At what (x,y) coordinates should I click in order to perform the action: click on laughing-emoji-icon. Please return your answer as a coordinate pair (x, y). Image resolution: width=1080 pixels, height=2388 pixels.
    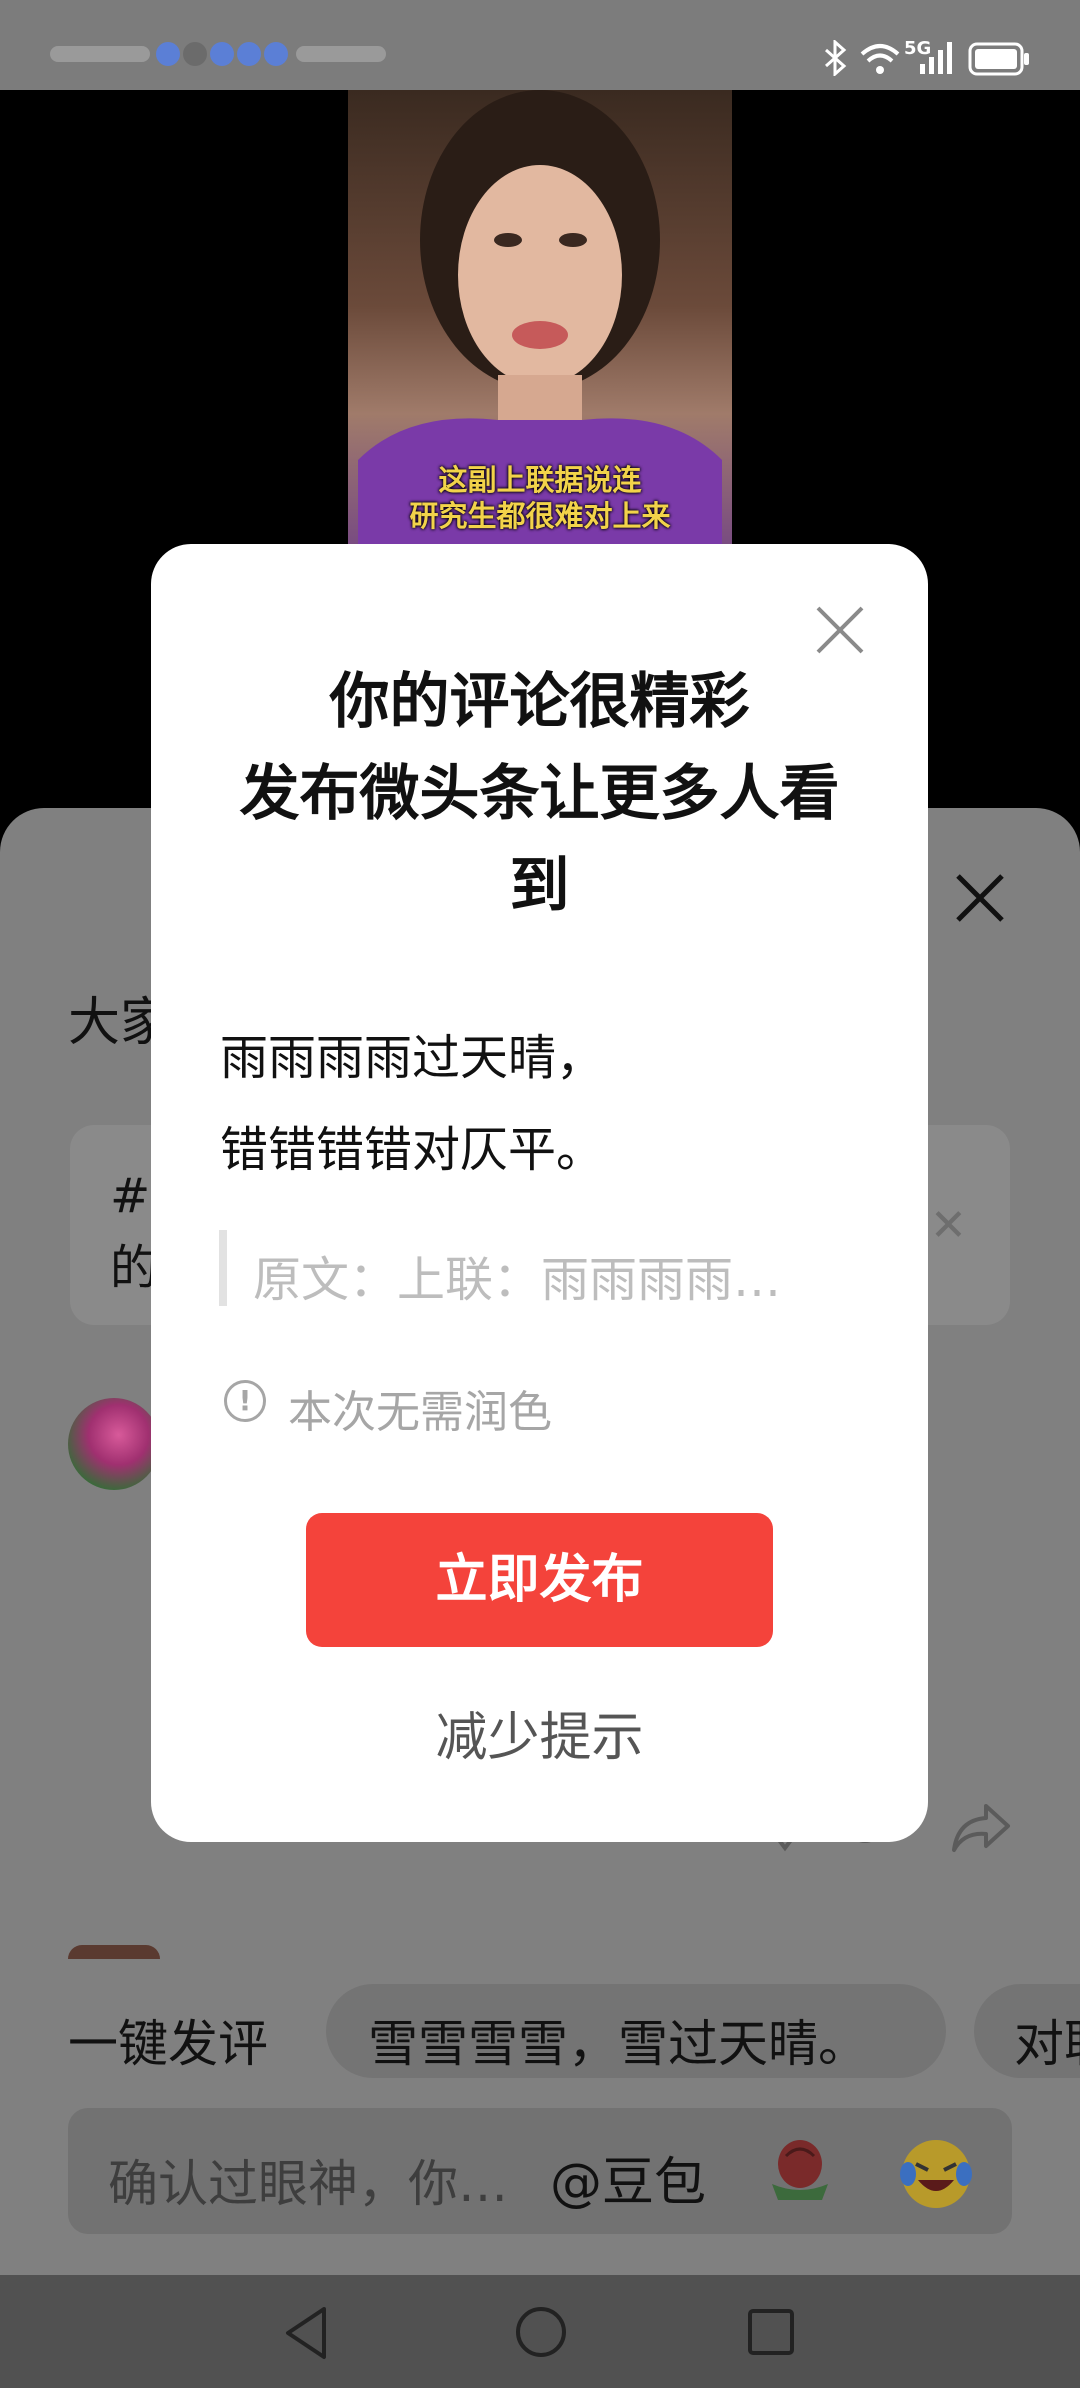
    Looking at the image, I should click on (936, 2174).